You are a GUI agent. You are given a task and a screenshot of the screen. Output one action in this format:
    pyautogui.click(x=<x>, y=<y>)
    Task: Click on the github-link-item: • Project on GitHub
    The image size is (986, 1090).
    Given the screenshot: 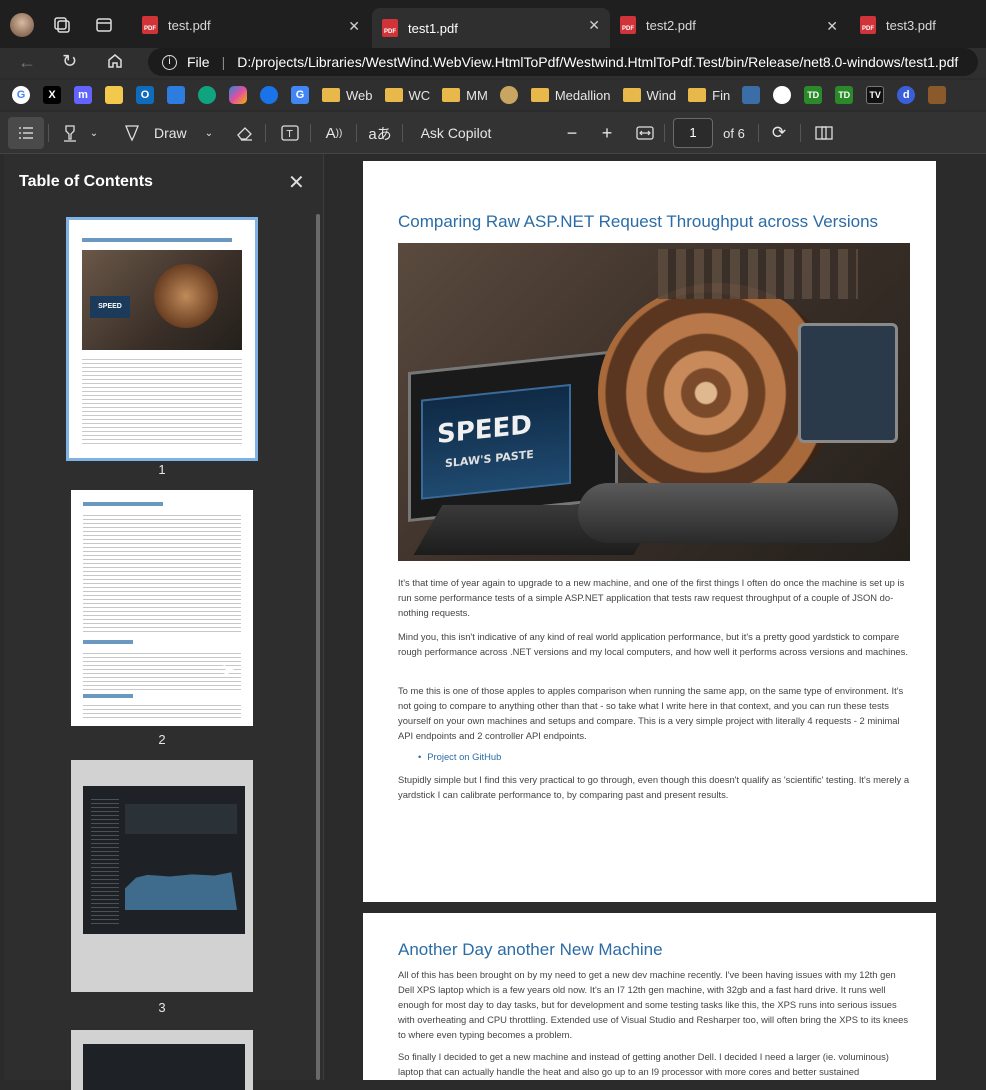 What is the action you would take?
    pyautogui.click(x=459, y=756)
    